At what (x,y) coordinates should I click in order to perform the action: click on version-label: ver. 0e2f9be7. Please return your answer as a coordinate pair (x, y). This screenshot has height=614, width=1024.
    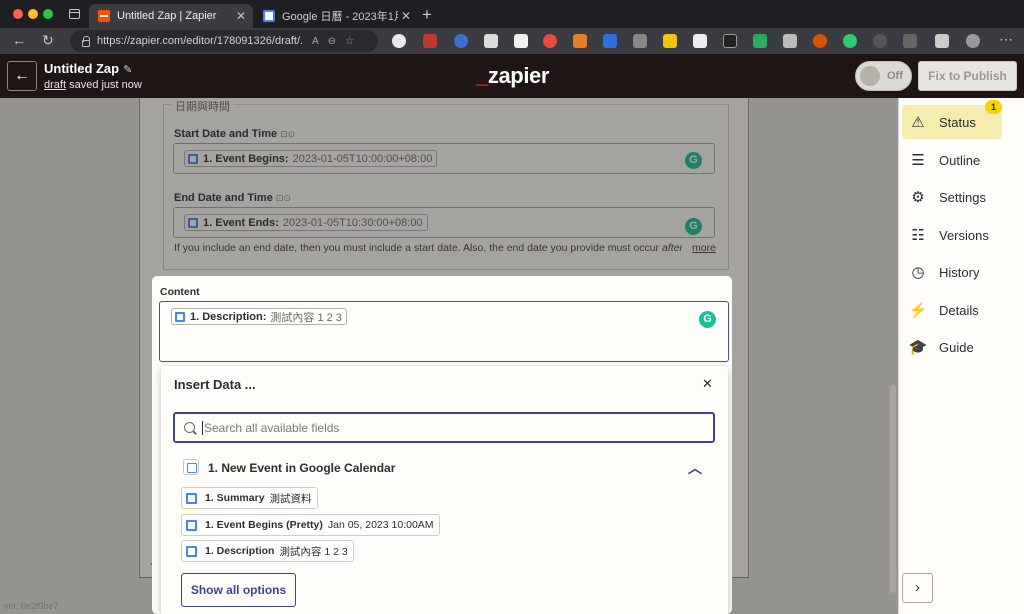
    Looking at the image, I should click on (31, 606).